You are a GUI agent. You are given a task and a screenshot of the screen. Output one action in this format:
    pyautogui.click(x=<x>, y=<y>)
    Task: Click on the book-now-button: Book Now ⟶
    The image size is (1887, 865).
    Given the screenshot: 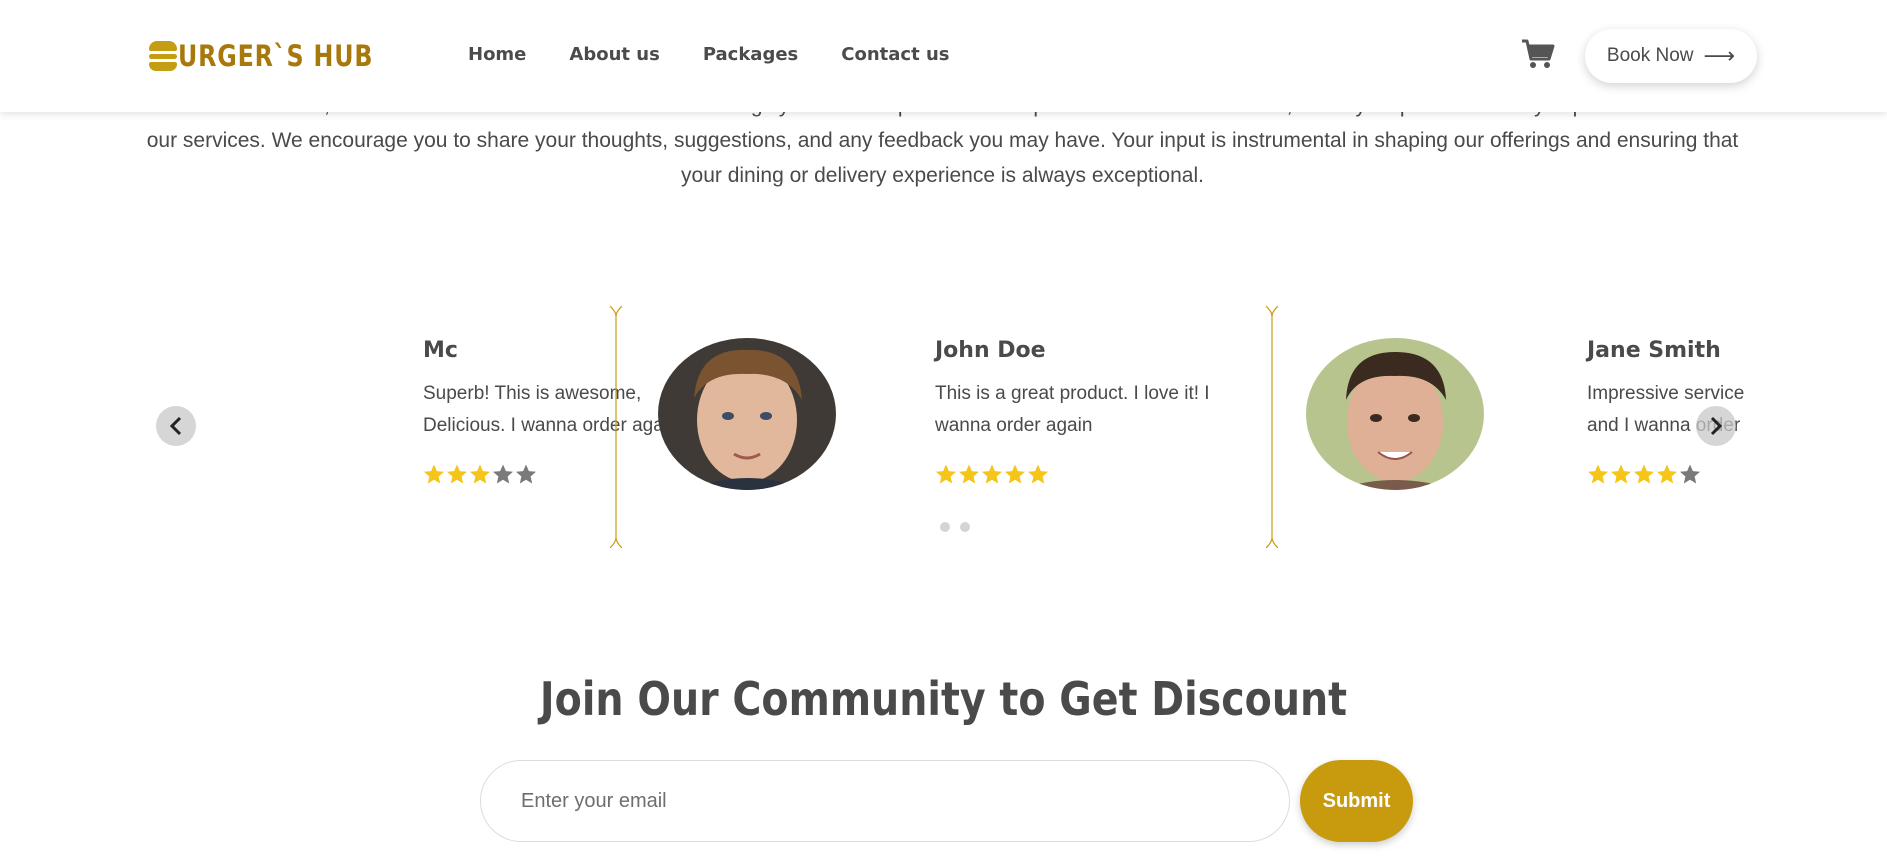 What is the action you would take?
    pyautogui.click(x=1671, y=56)
    